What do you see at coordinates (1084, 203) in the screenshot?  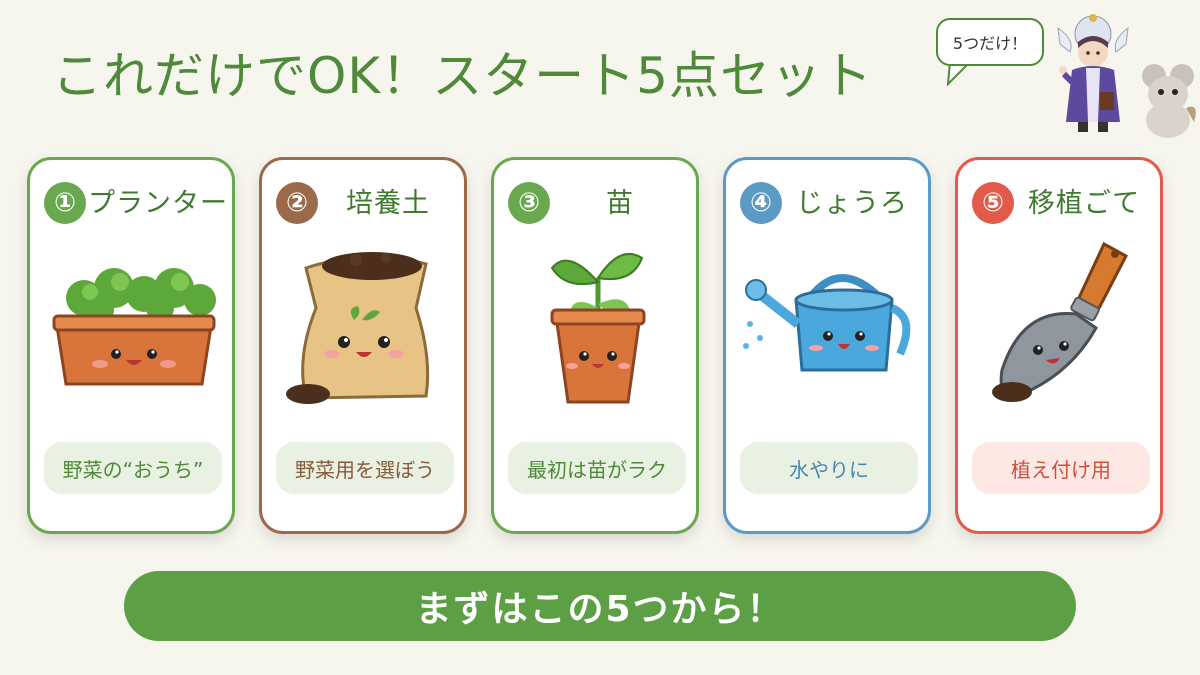 I see `card-label: 移植ごて` at bounding box center [1084, 203].